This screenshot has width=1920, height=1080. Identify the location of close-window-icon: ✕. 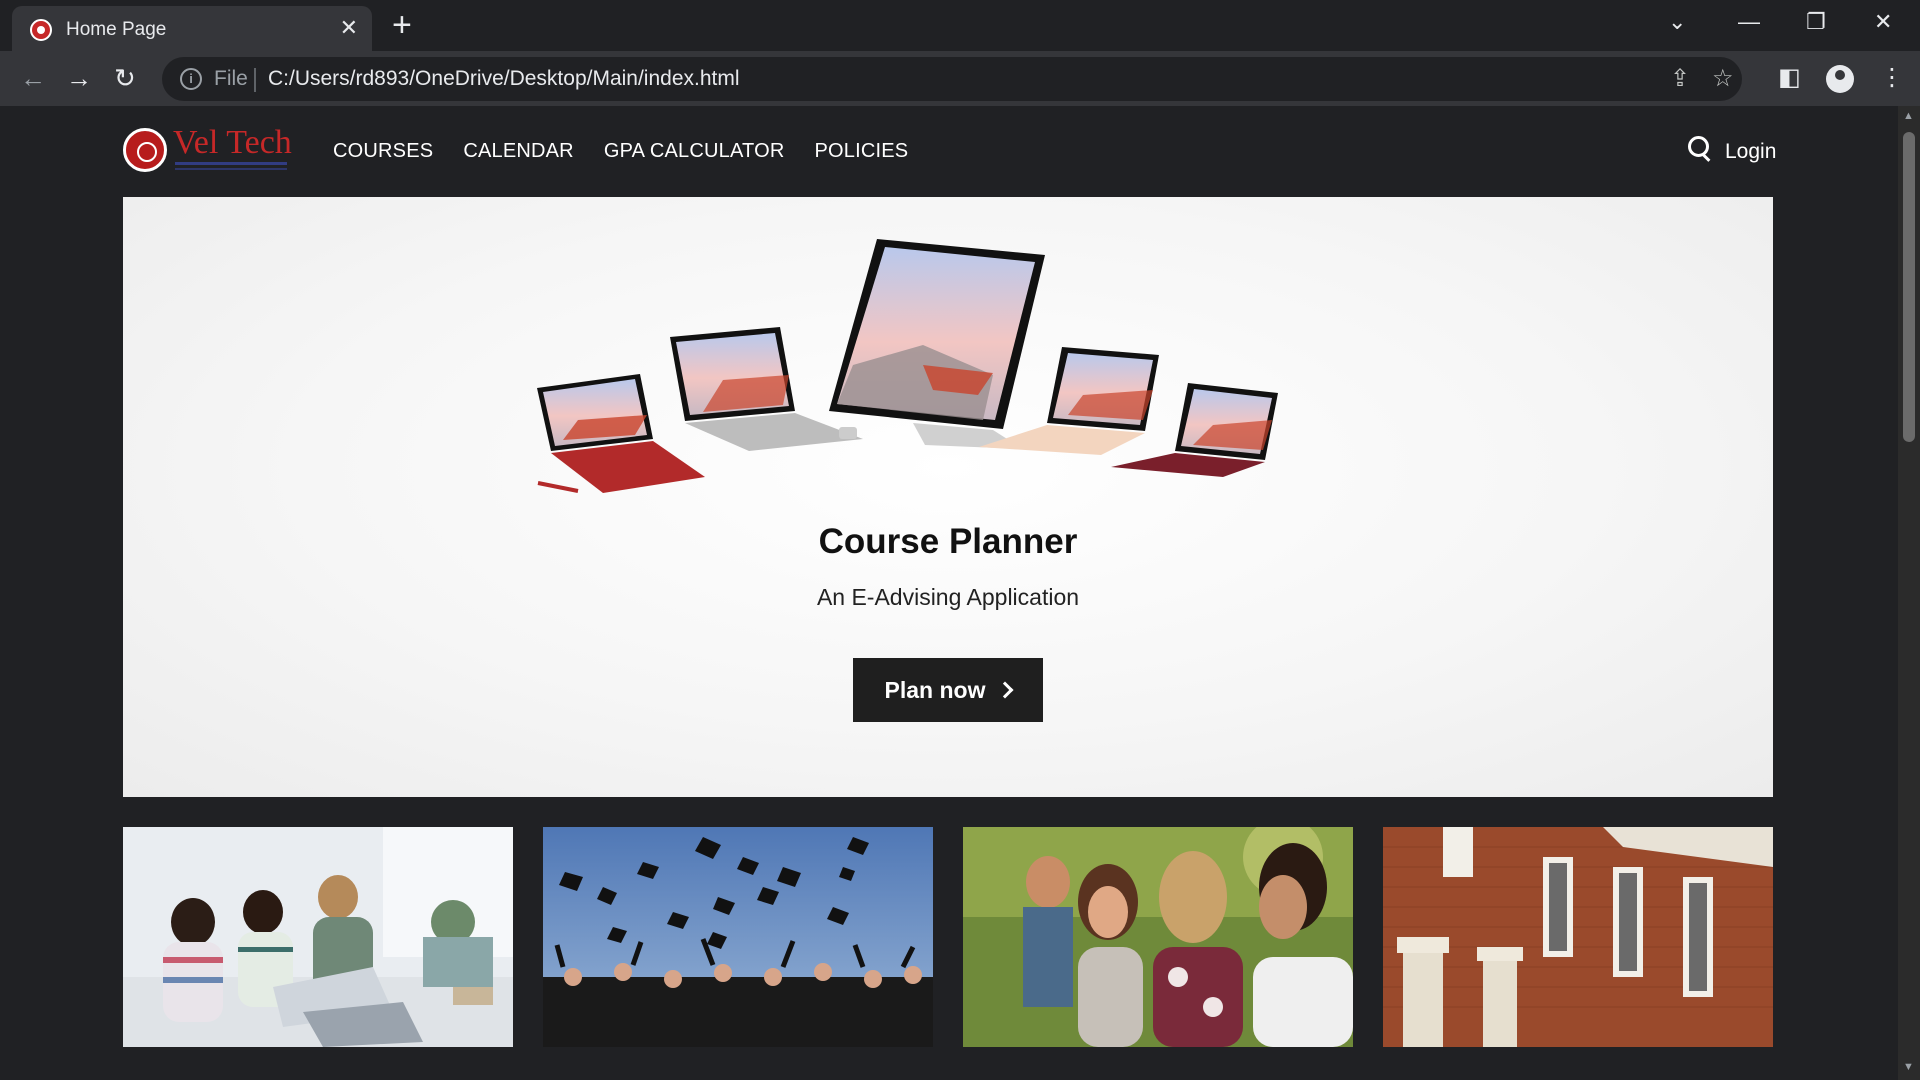
(1883, 22).